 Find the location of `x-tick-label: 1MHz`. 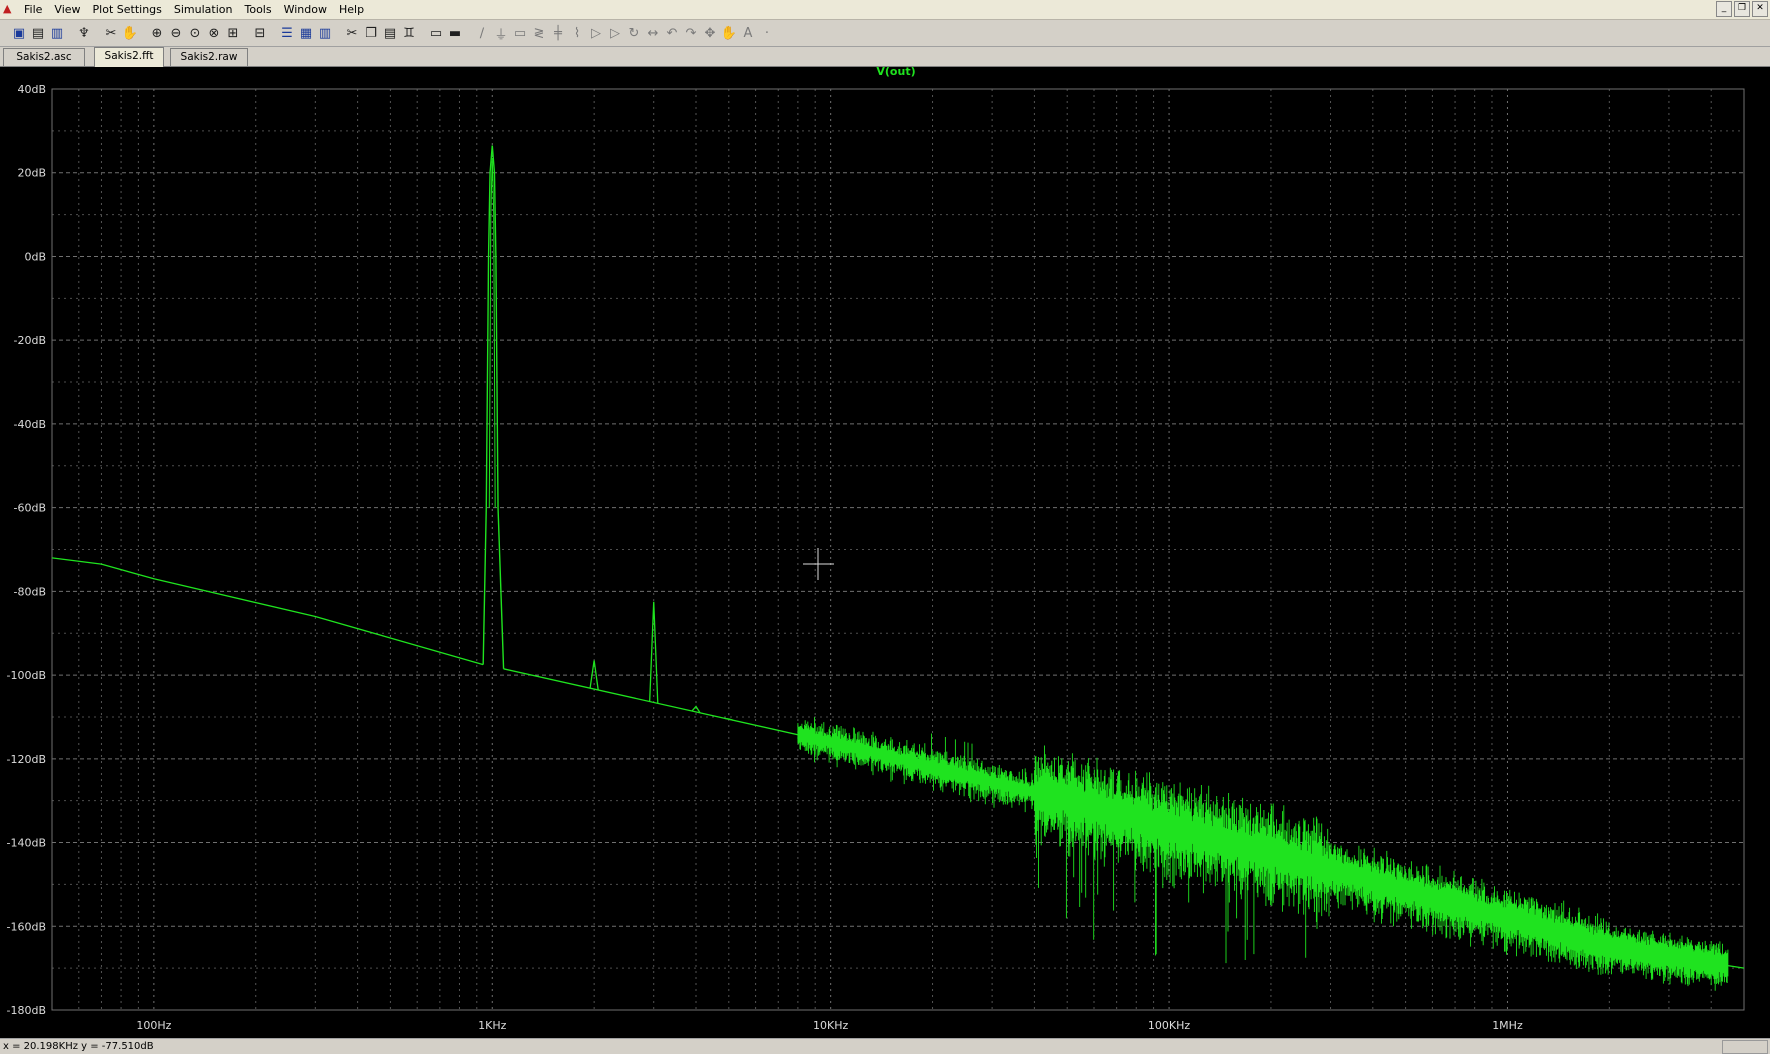

x-tick-label: 1MHz is located at coordinates (1507, 1025).